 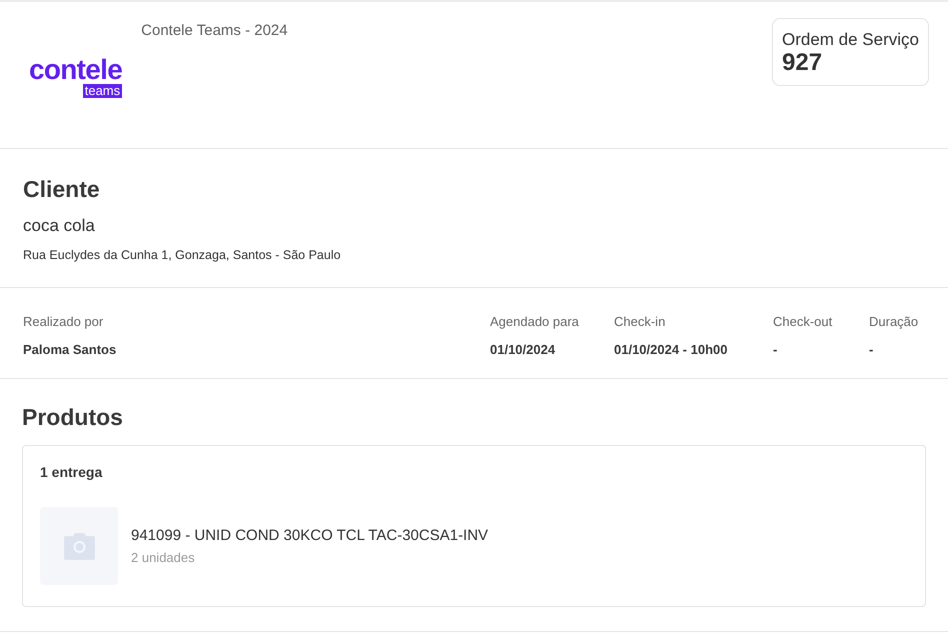 What do you see at coordinates (63, 322) in the screenshot?
I see `detail-label: Realizado por` at bounding box center [63, 322].